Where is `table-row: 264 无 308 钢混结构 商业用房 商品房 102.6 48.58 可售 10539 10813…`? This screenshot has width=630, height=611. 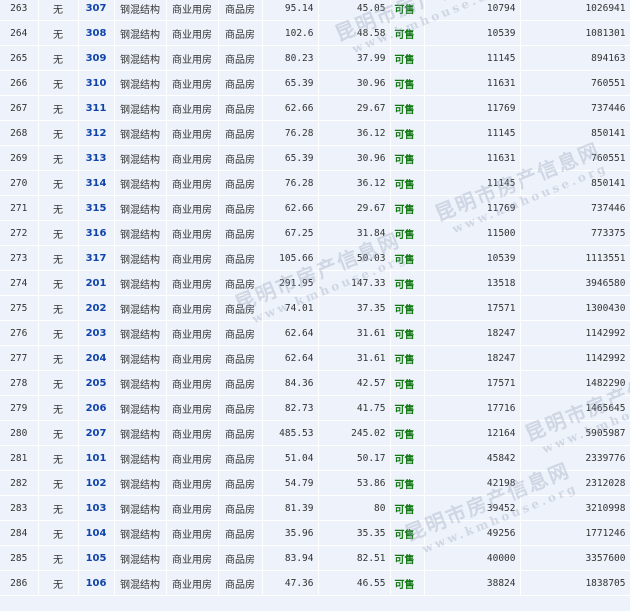 table-row: 264 无 308 钢混结构 商业用房 商品房 102.6 48.58 可售 10539 10813… is located at coordinates (315, 33).